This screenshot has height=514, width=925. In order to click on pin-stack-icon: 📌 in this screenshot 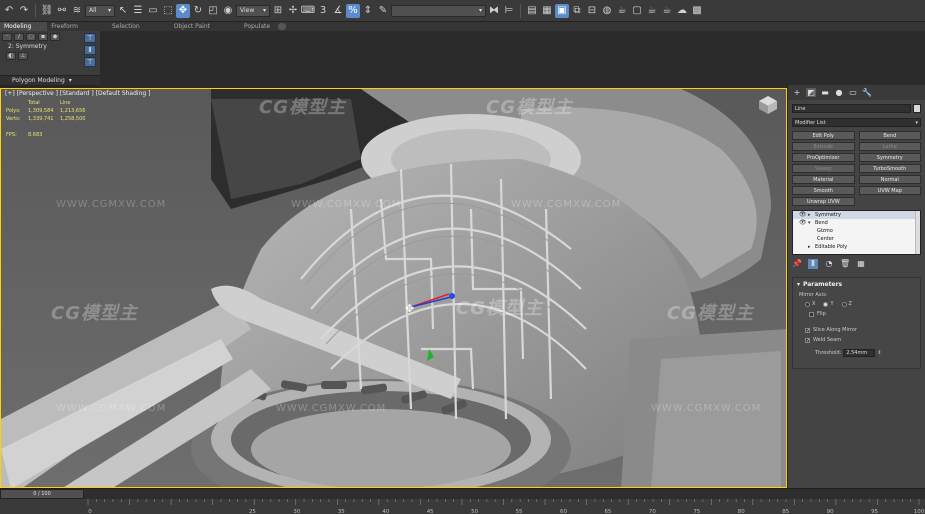, I will do `click(797, 264)`.